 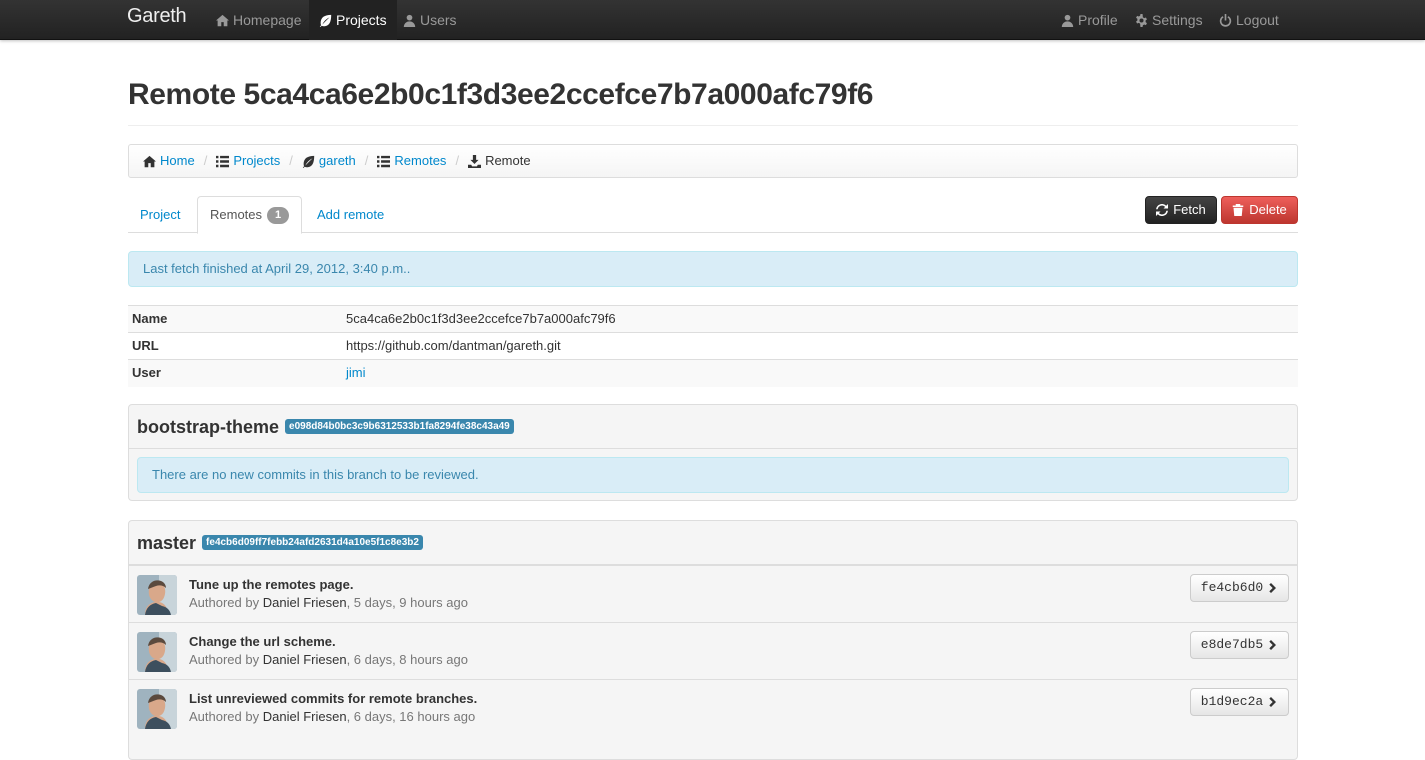 What do you see at coordinates (1162, 210) in the screenshot?
I see `refresh-icon` at bounding box center [1162, 210].